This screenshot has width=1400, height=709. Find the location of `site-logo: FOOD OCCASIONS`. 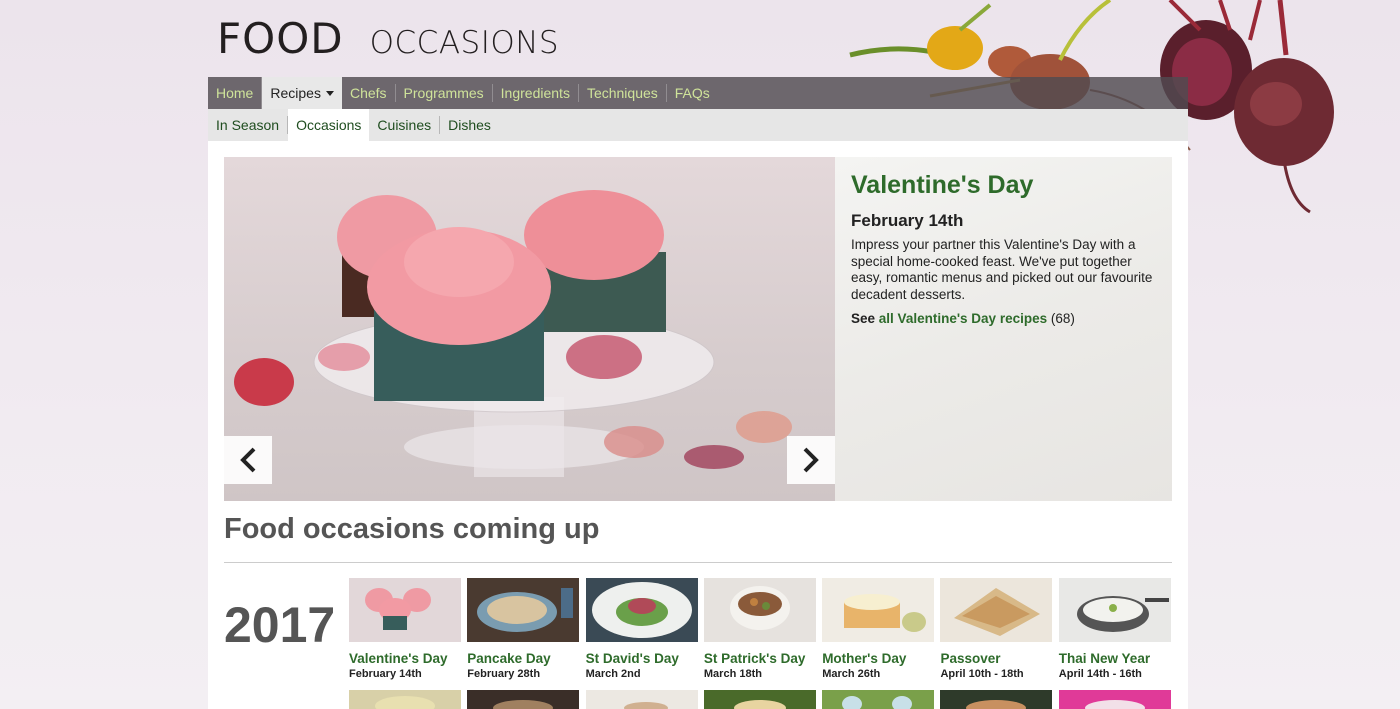

site-logo: FOOD OCCASIONS is located at coordinates (388, 38).